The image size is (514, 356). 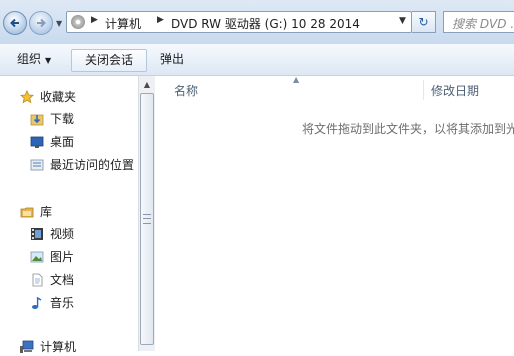 I want to click on scrollbar-grip-icon, so click(x=147, y=219).